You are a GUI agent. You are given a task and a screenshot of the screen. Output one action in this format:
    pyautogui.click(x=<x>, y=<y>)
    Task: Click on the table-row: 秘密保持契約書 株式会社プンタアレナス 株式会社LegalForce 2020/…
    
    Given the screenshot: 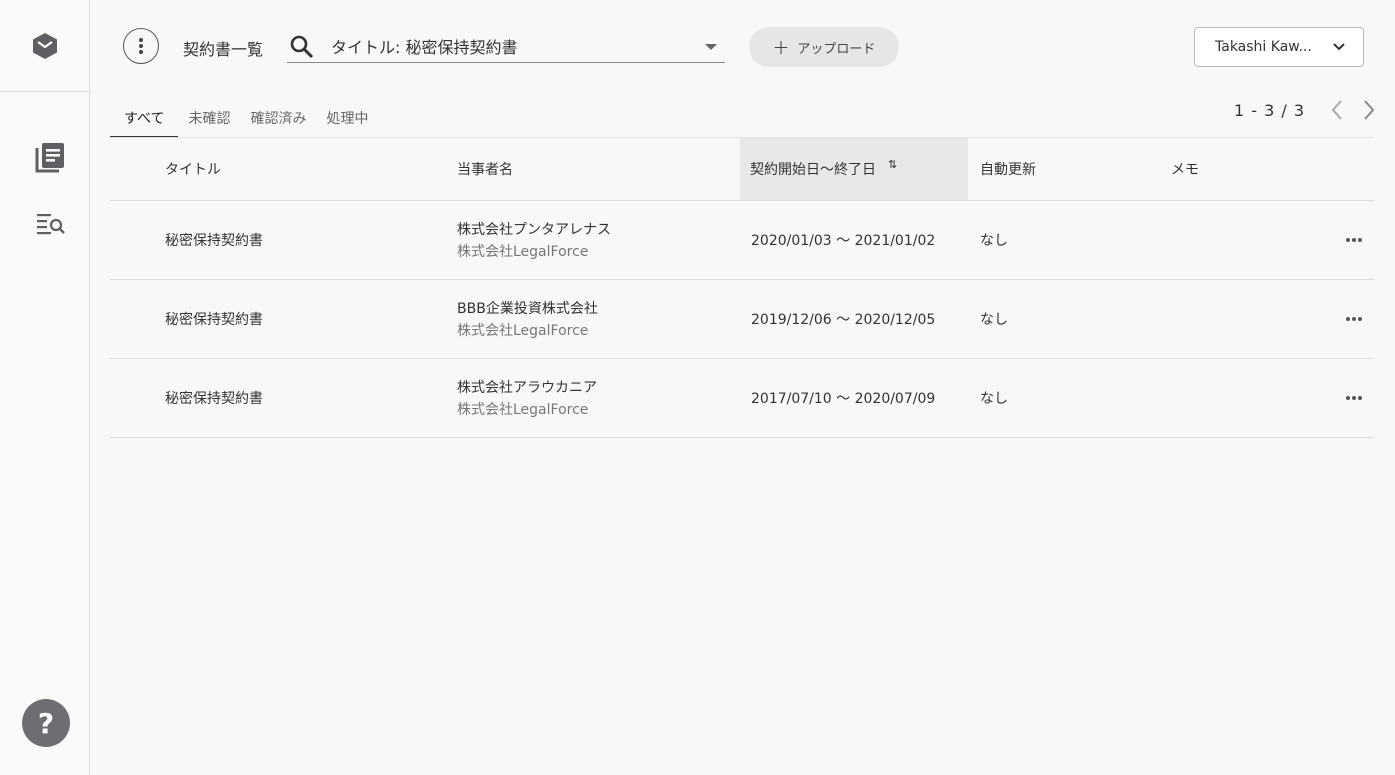 What is the action you would take?
    pyautogui.click(x=742, y=240)
    